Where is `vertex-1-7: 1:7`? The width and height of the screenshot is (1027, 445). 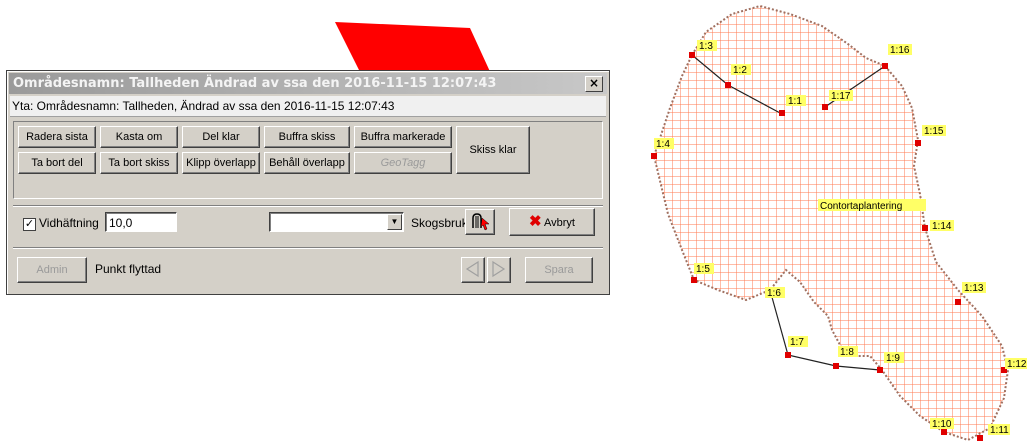
vertex-1-7: 1:7 is located at coordinates (796, 347).